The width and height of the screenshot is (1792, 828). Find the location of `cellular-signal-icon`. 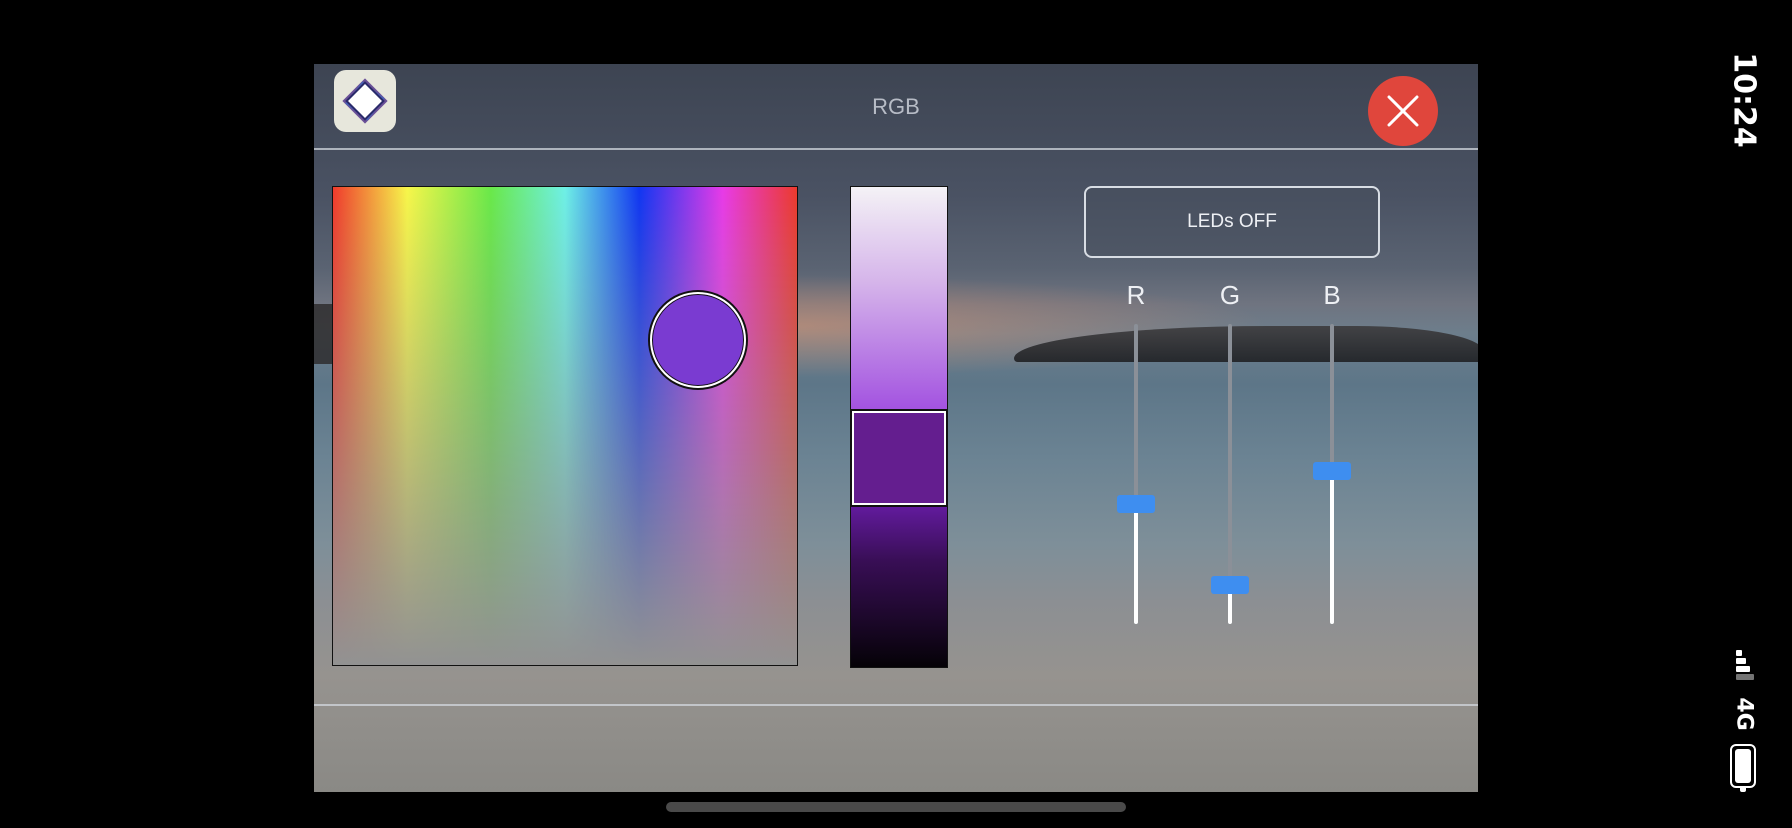

cellular-signal-icon is located at coordinates (1744, 668).